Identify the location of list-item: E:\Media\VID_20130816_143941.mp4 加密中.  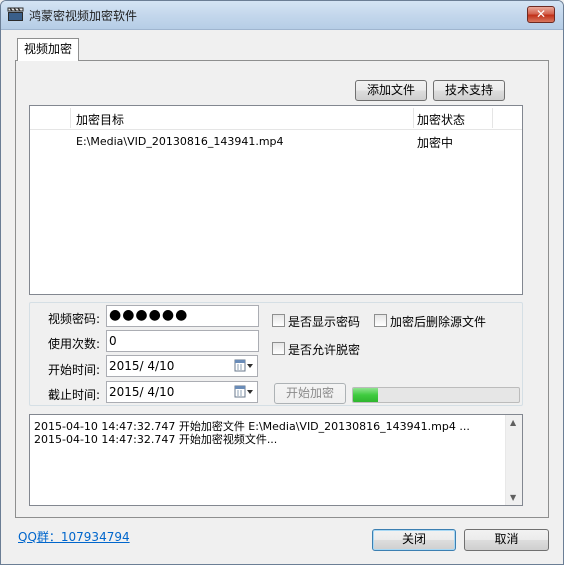
(276, 142).